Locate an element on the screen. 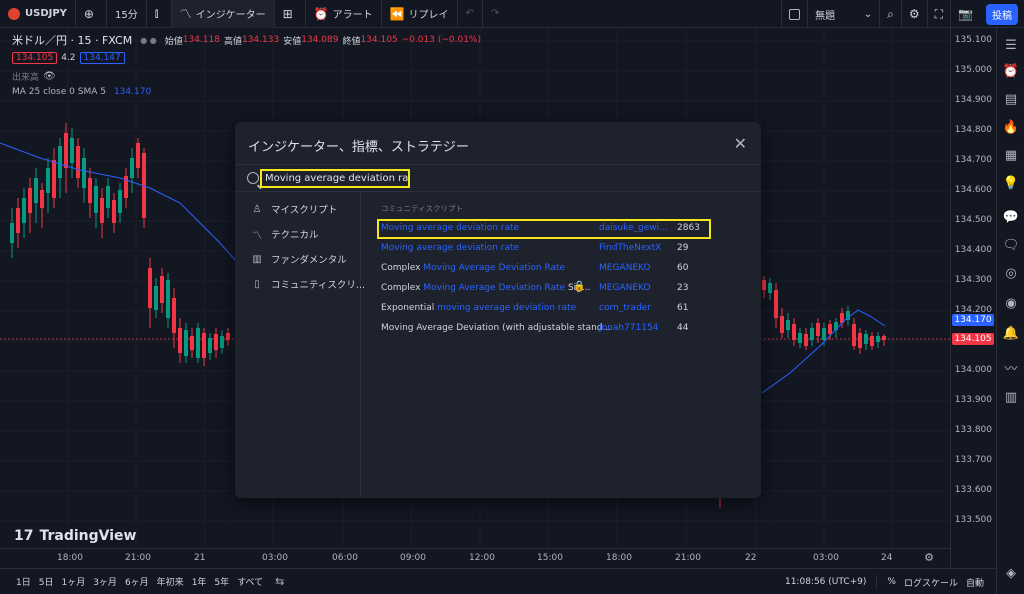  layers-icon: ◈ is located at coordinates (1011, 574).